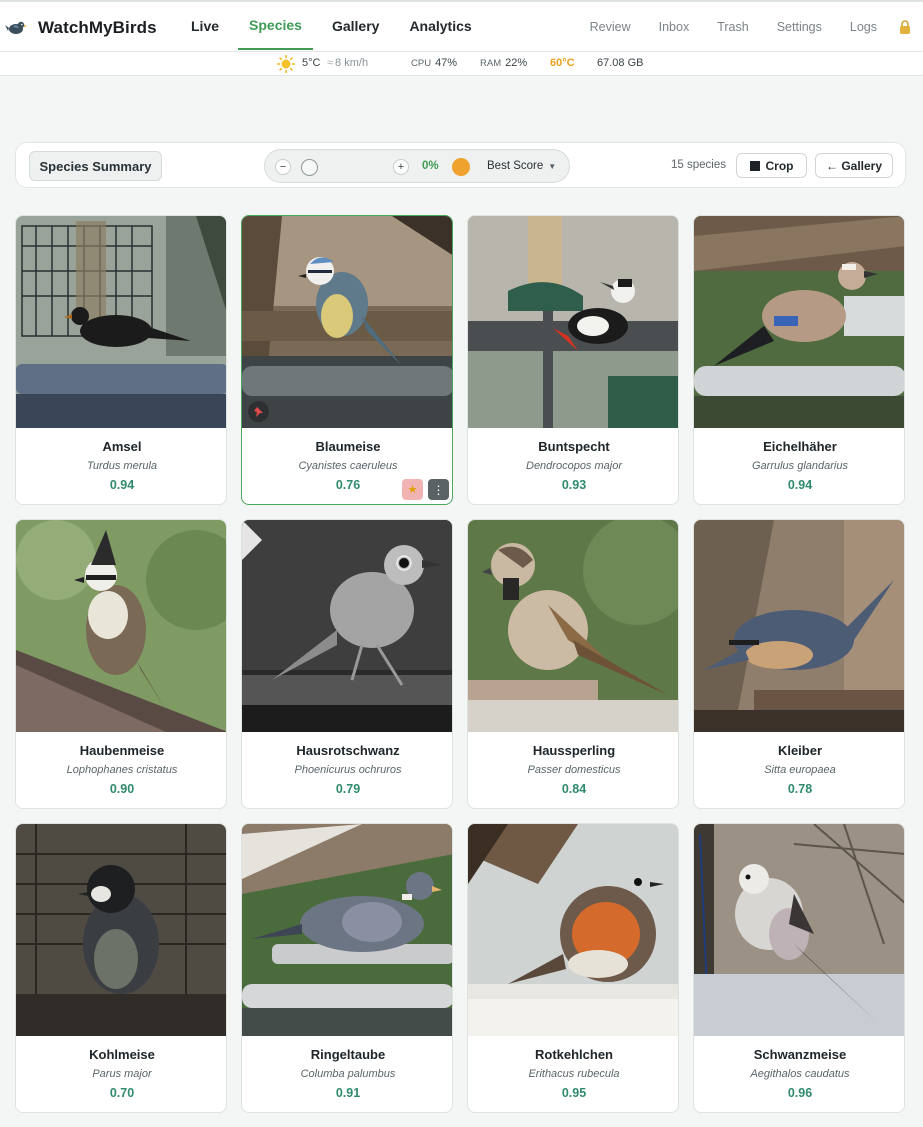  I want to click on zoom-slider-handle, so click(309, 167).